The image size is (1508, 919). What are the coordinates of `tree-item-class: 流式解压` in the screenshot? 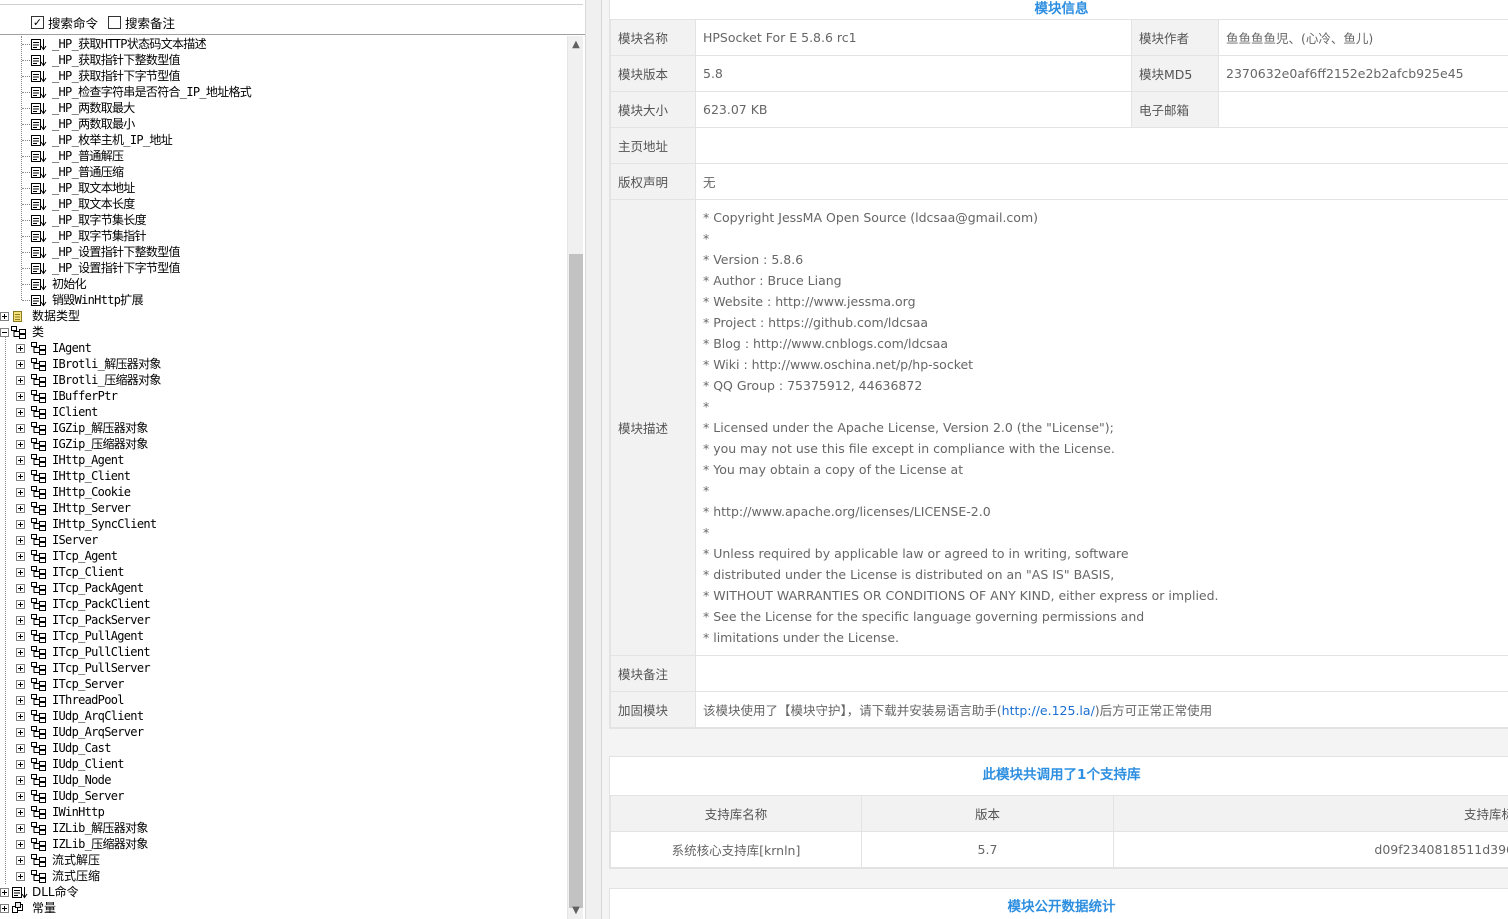 It's located at (283, 860).